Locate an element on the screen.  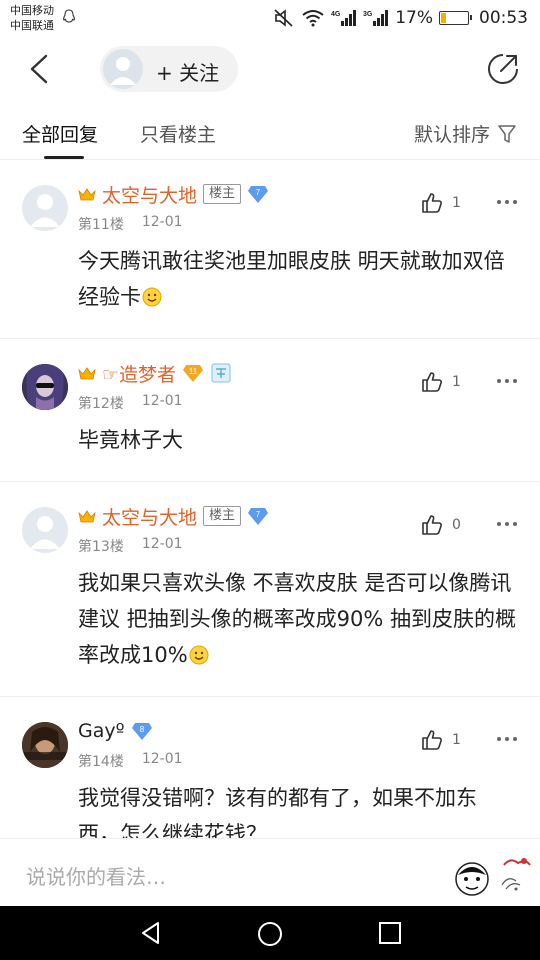
sort-button: 默认排序 is located at coordinates (465, 133).